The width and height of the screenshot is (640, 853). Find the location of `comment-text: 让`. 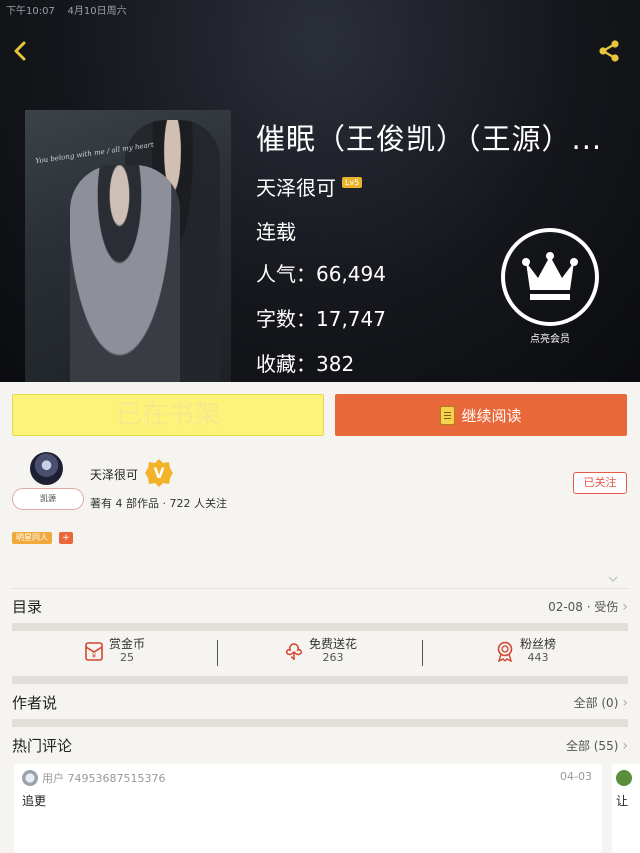

comment-text: 让 is located at coordinates (622, 801).